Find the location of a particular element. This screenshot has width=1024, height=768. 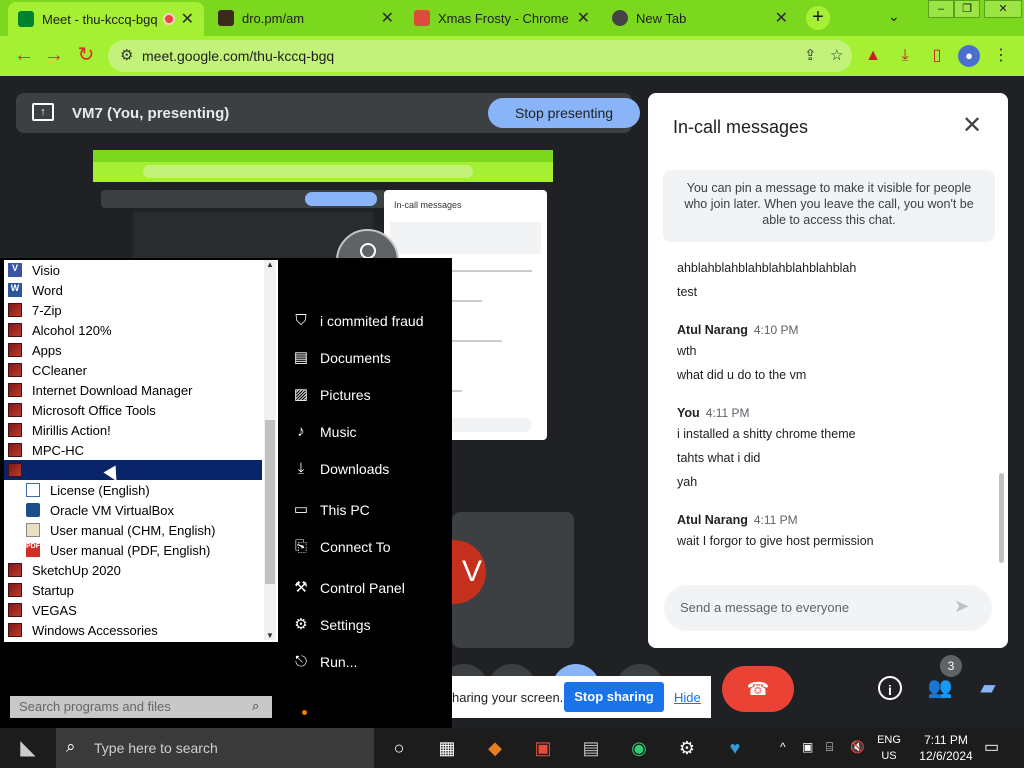

profile-avatar-icon: ● is located at coordinates (969, 56).